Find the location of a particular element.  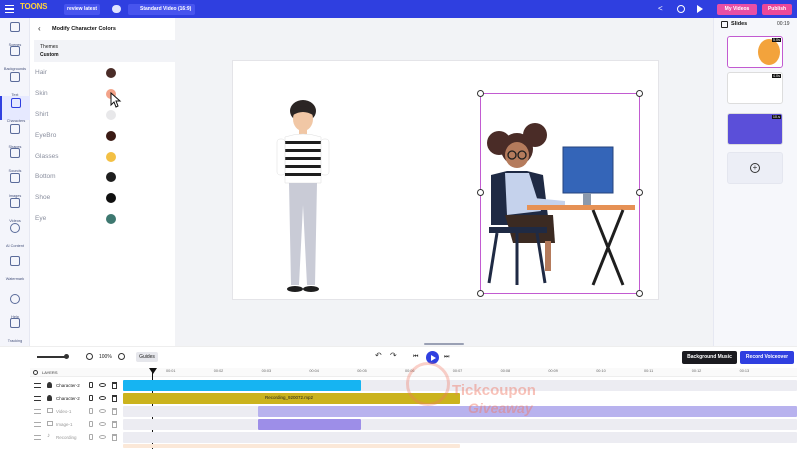

nav-tracking: Tracking is located at coordinates (15, 329).